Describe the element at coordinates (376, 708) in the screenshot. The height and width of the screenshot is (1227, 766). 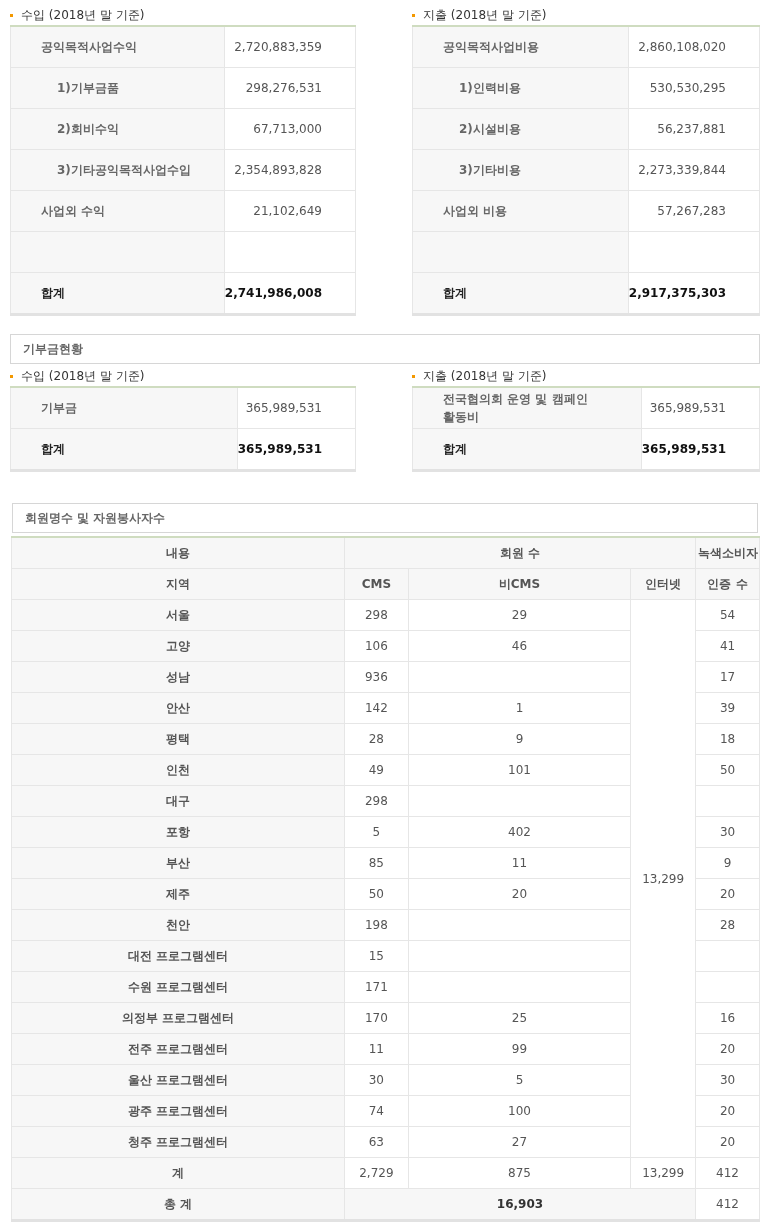
I see `table-cell: 142` at that location.